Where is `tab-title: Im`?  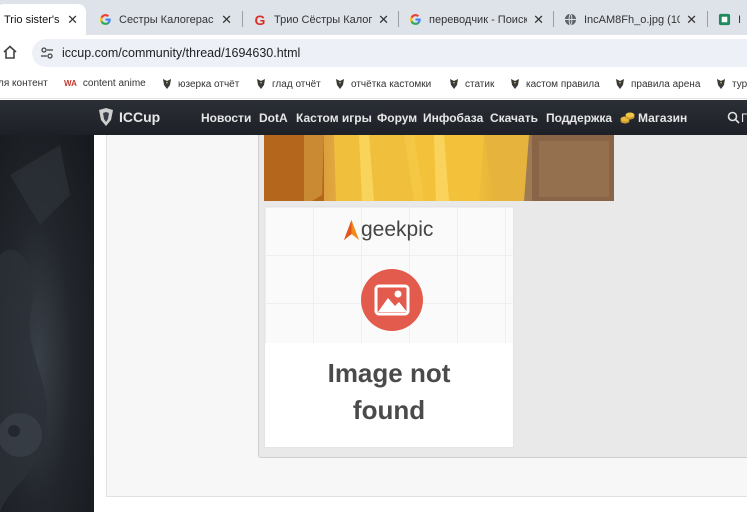 tab-title: Im is located at coordinates (739, 19).